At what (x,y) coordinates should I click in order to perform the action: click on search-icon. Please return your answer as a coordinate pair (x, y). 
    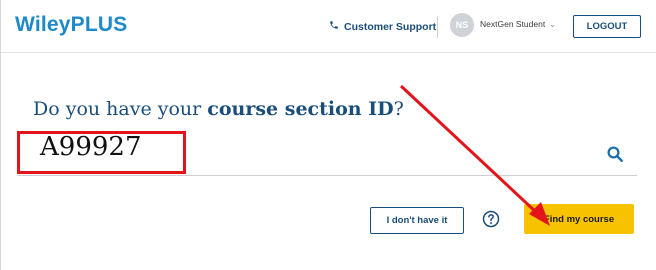
    Looking at the image, I should click on (615, 154).